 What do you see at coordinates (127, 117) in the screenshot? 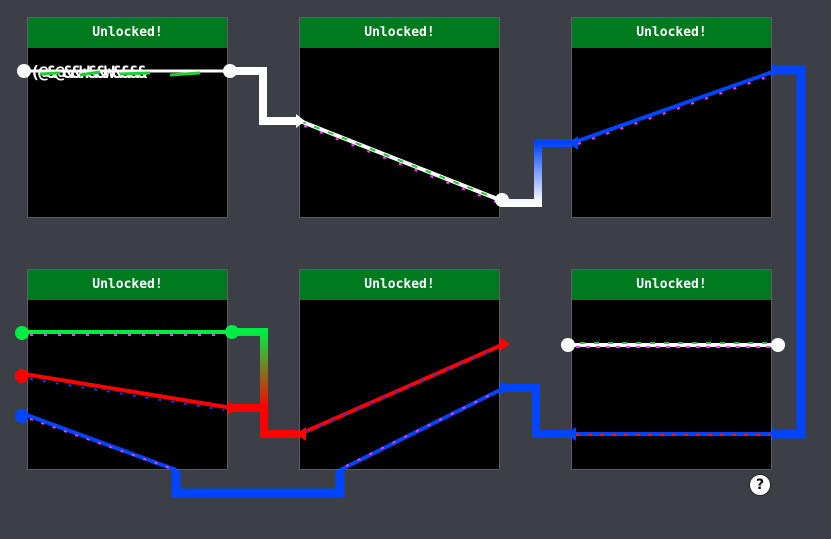
I see `puzzle-panel-1: Unlocked!` at bounding box center [127, 117].